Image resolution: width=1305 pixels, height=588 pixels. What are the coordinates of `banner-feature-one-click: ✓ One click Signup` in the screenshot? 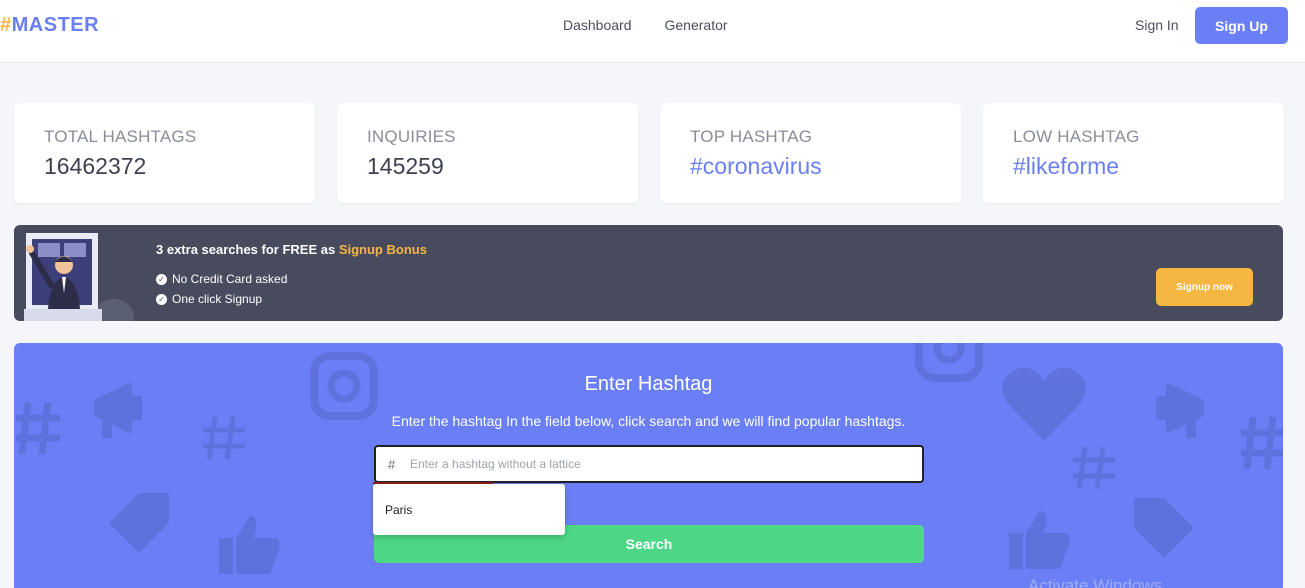 It's located at (209, 299).